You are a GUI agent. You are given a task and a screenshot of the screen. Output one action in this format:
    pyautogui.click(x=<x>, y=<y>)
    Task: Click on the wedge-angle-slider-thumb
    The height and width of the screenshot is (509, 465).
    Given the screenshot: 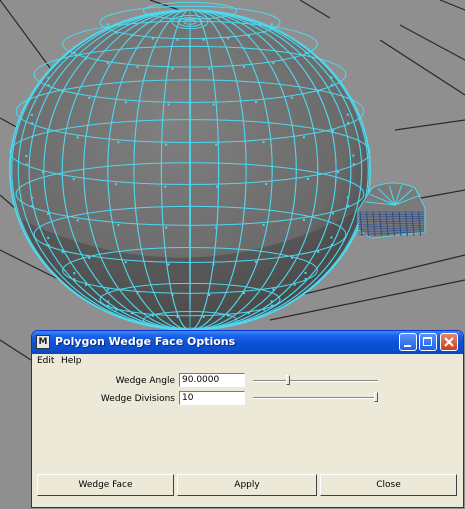 What is the action you would take?
    pyautogui.click(x=288, y=380)
    